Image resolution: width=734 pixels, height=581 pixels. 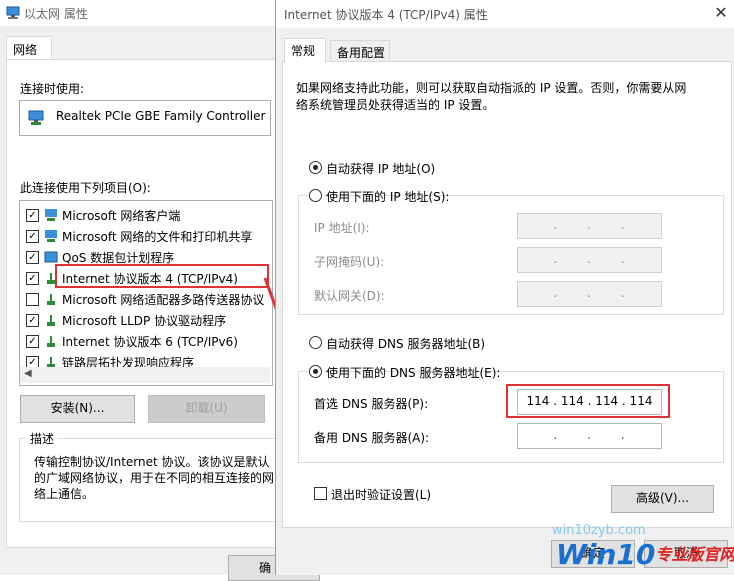 I want to click on description-legend: 描述, so click(x=42, y=438).